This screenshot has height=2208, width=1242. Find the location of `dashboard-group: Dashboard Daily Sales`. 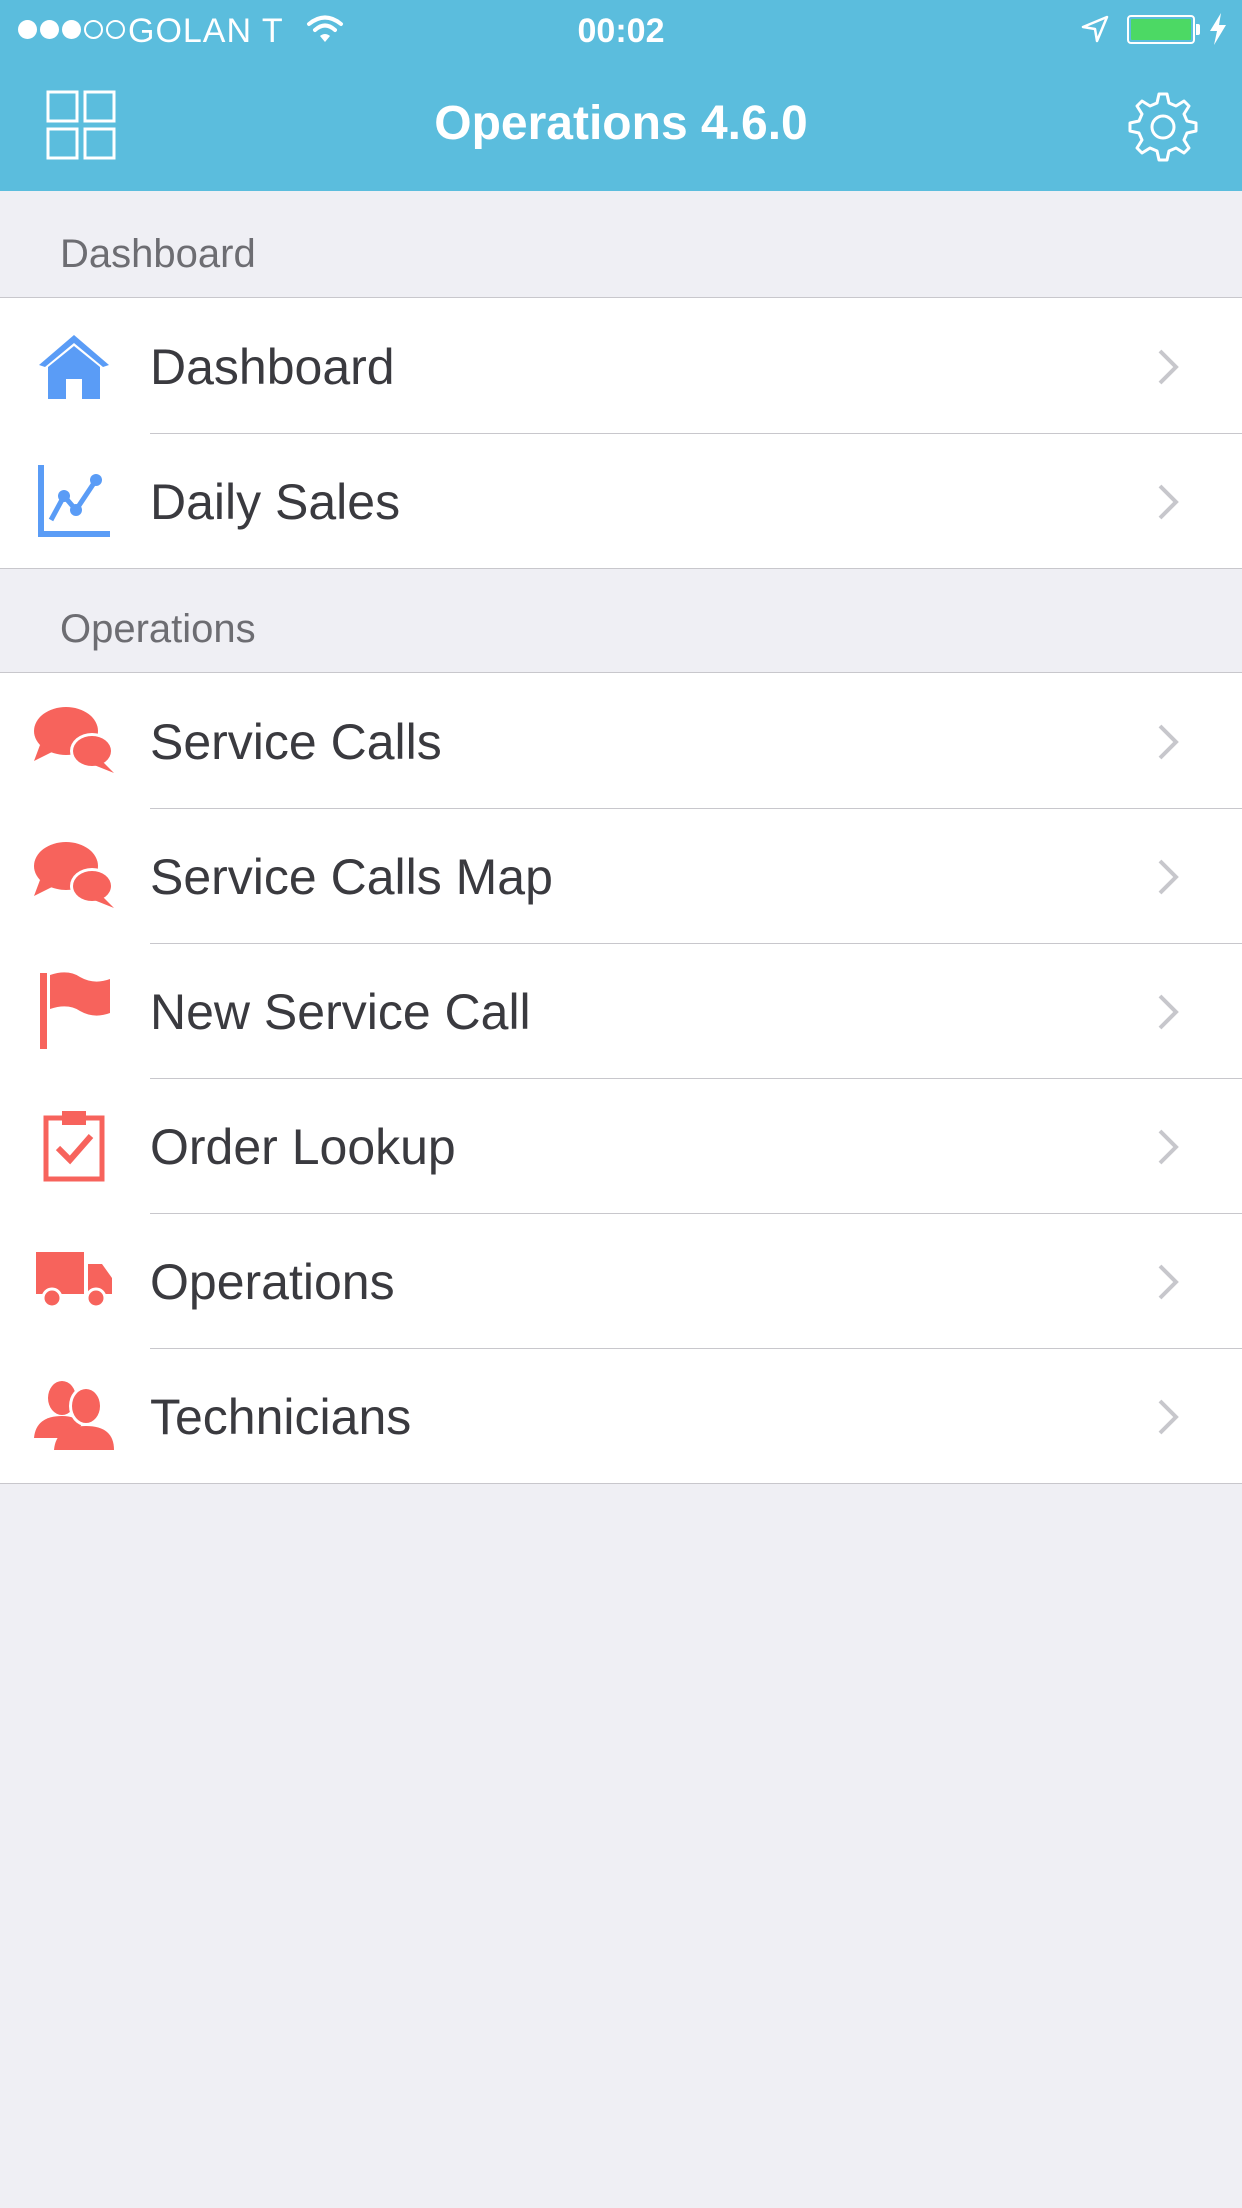

dashboard-group: Dashboard Daily Sales is located at coordinates (621, 433).